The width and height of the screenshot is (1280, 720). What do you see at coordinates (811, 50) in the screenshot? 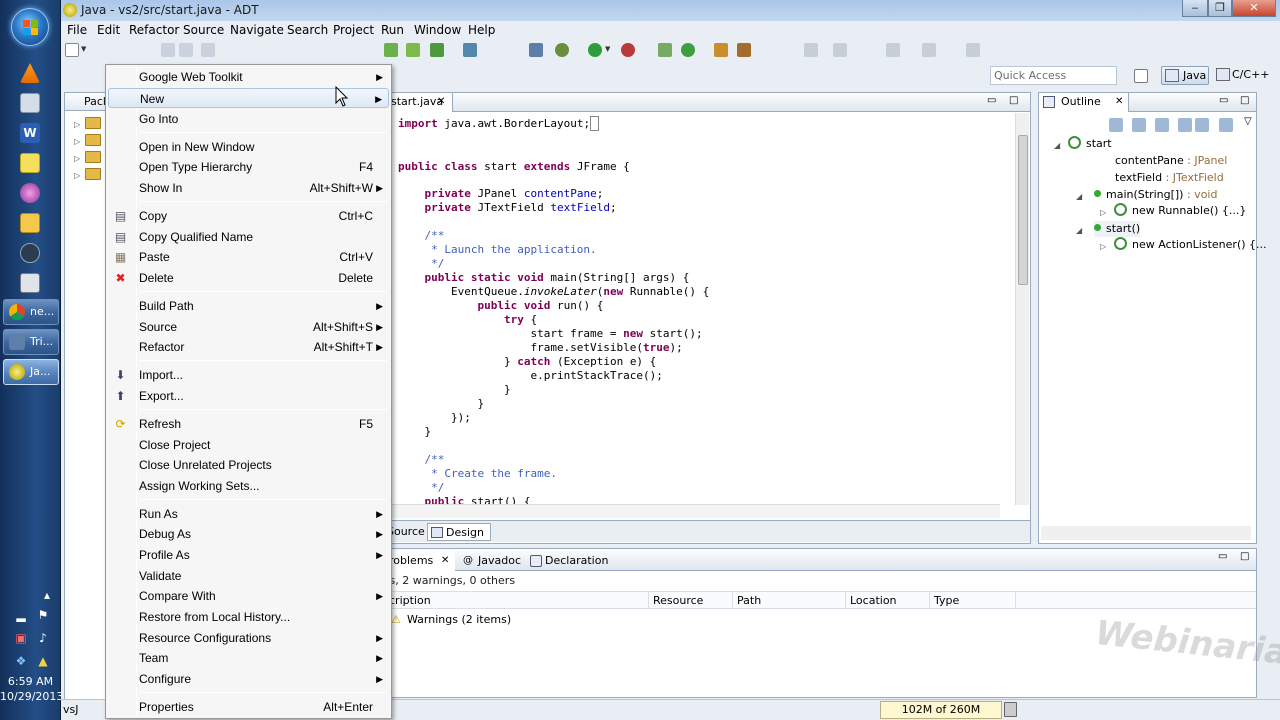
I see `next-annotation-icon` at bounding box center [811, 50].